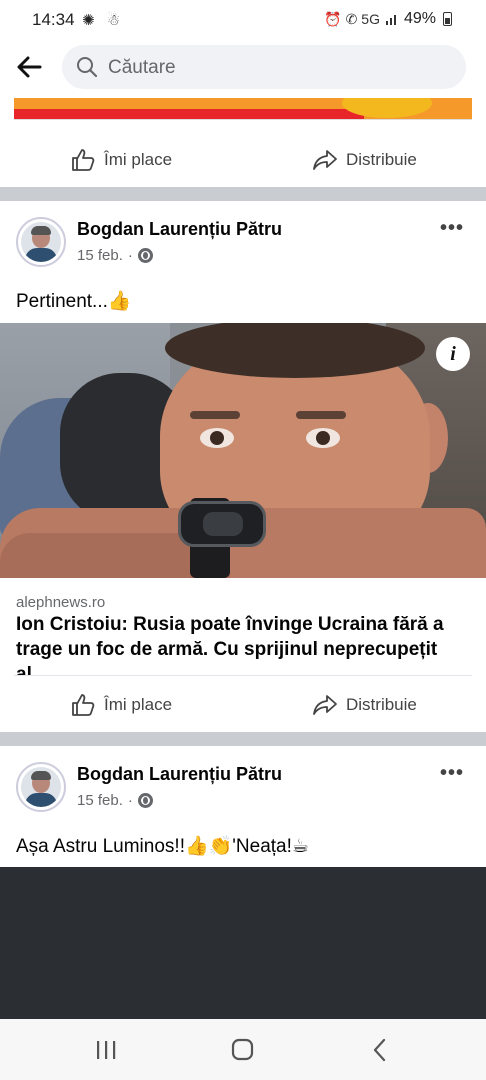 Image resolution: width=486 pixels, height=1080 pixels. Describe the element at coordinates (74, 301) in the screenshot. I see `post-text: Pertinent...👍` at that location.